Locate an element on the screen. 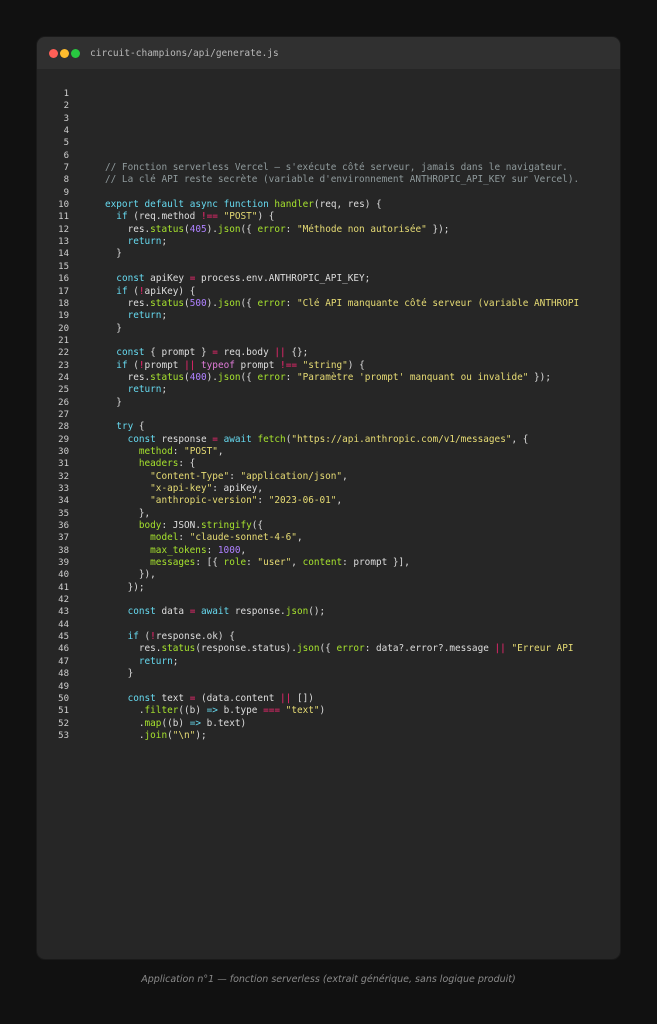  line-number: 19 is located at coordinates (63, 316).